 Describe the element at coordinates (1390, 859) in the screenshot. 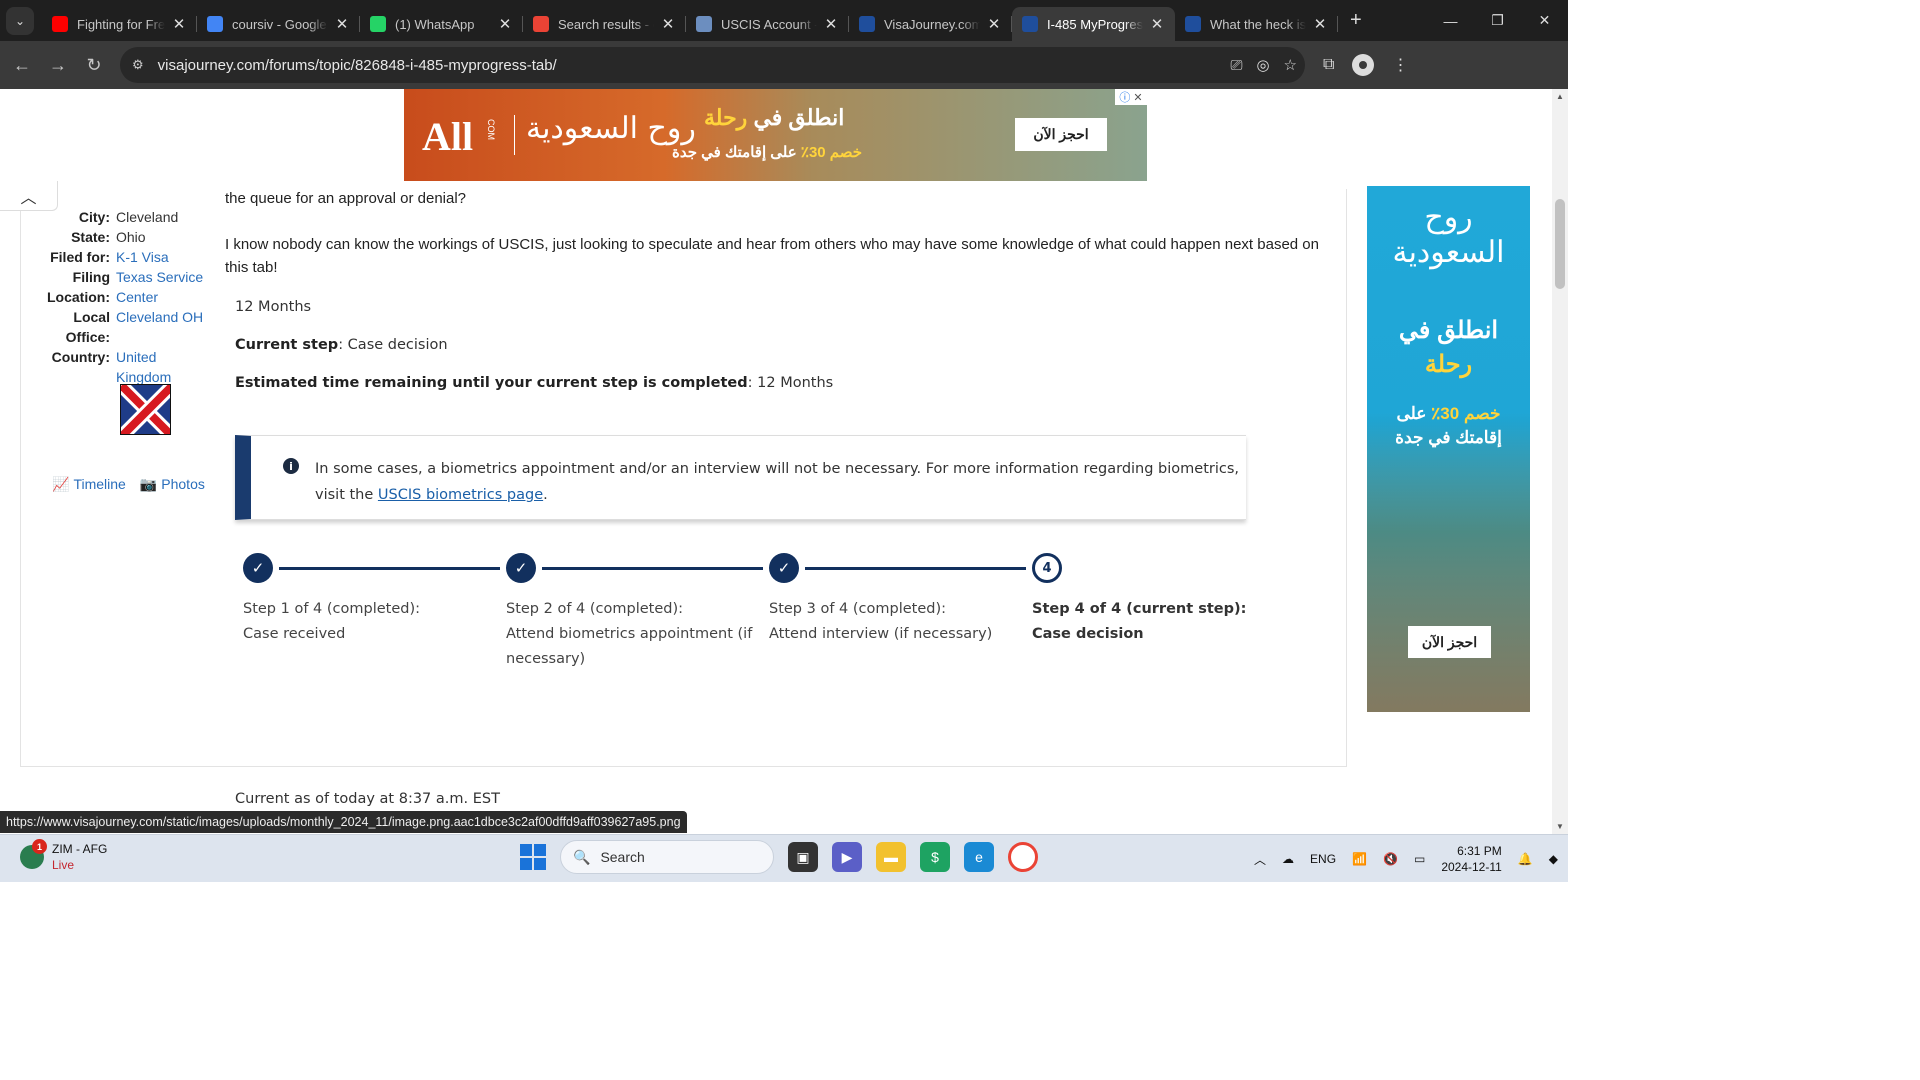

I see `volume-muted-icon: 🔇` at that location.